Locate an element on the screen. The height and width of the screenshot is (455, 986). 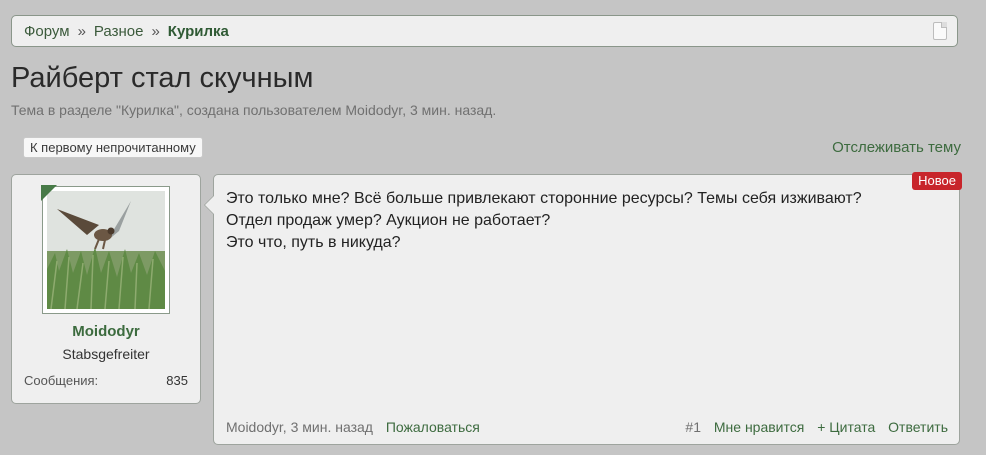
message-meta: Moidodyr, 3 мин. назад Пожаловаться is located at coordinates (353, 427).